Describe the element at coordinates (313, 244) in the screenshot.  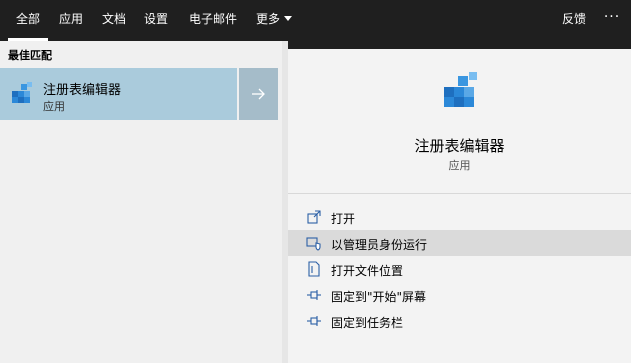
I see `run-as-admin-icon` at that location.